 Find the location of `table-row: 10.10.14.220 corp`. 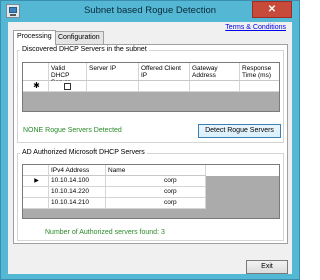

table-row: 10.10.14.220 corp is located at coordinates (114, 192).